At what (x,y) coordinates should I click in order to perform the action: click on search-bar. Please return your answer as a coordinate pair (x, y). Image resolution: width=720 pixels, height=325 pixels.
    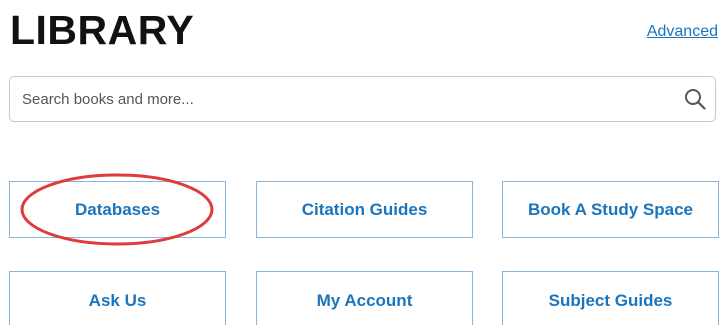
    Looking at the image, I should click on (362, 99).